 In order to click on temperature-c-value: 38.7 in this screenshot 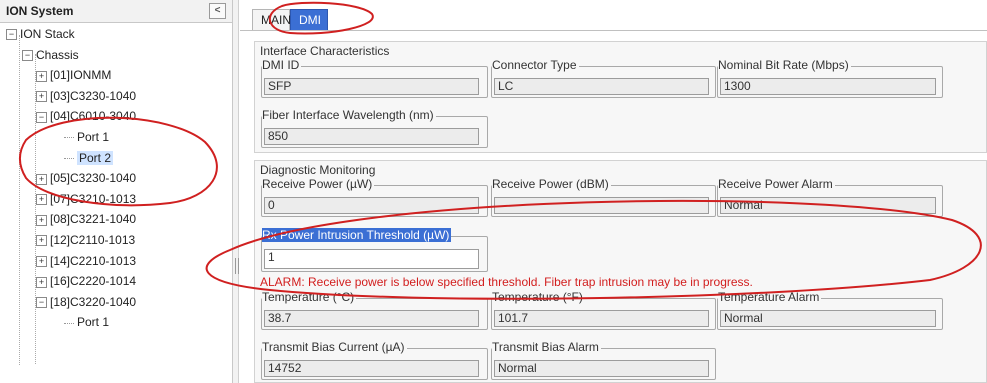, I will do `click(371, 318)`.